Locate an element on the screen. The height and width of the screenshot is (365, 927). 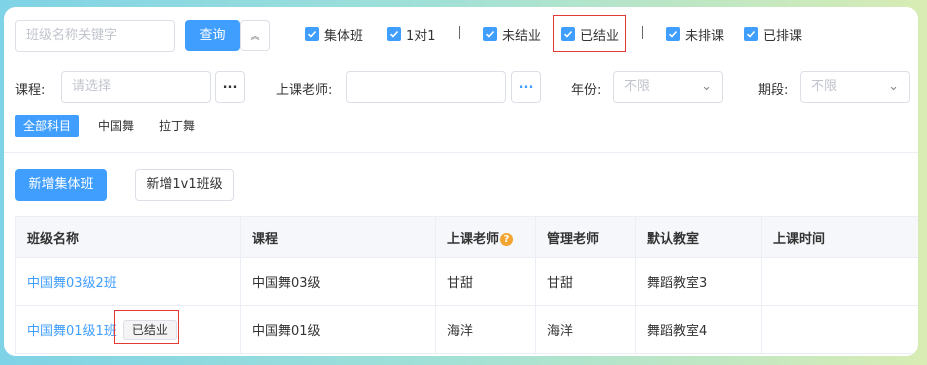
class-name-link: 中国舞01级1班 is located at coordinates (72, 331).